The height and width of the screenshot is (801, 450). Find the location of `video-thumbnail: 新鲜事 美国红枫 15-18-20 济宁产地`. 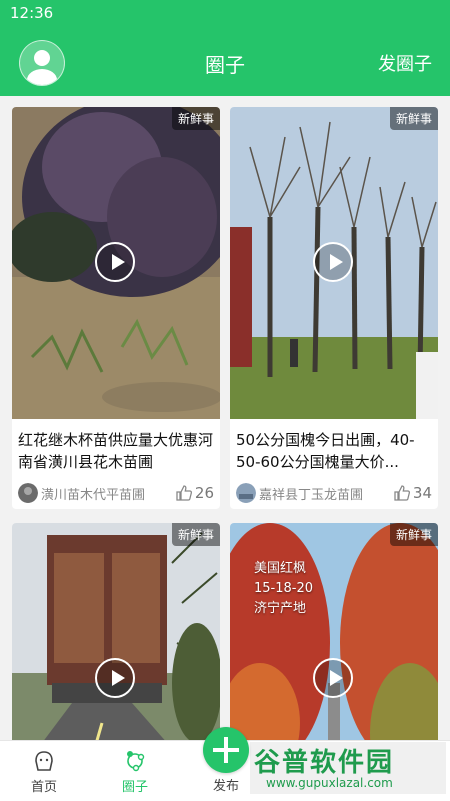

video-thumbnail: 新鲜事 美国红枫 15-18-20 济宁产地 is located at coordinates (334, 631).